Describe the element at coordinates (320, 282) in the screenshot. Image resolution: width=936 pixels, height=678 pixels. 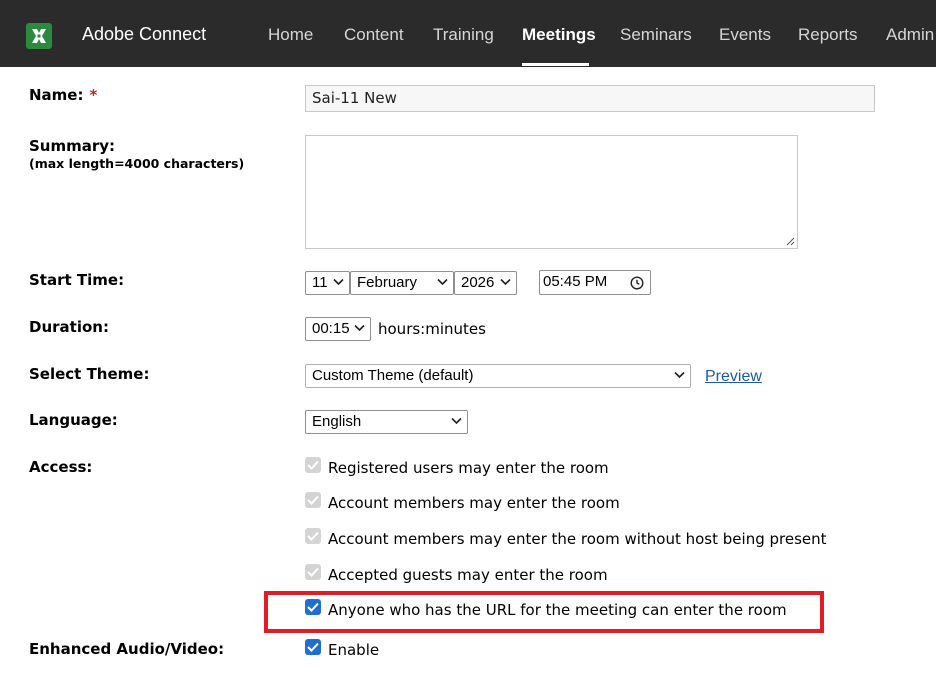
I see `start-day-value: 11` at that location.